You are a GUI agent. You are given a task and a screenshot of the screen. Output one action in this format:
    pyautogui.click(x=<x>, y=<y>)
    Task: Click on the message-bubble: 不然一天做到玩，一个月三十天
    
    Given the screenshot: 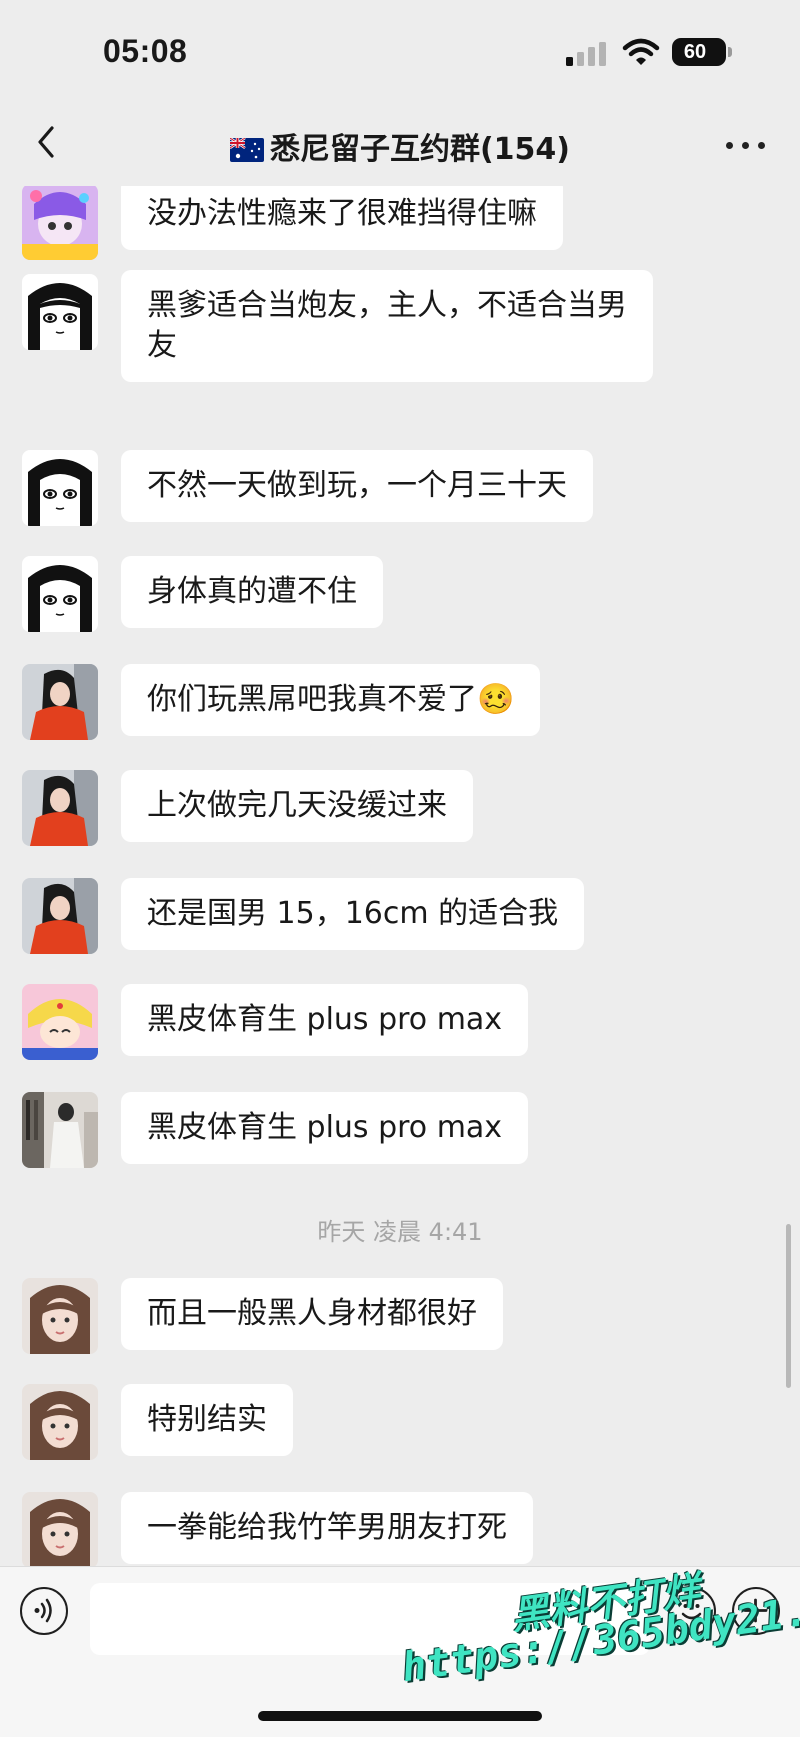 What is the action you would take?
    pyautogui.click(x=357, y=486)
    